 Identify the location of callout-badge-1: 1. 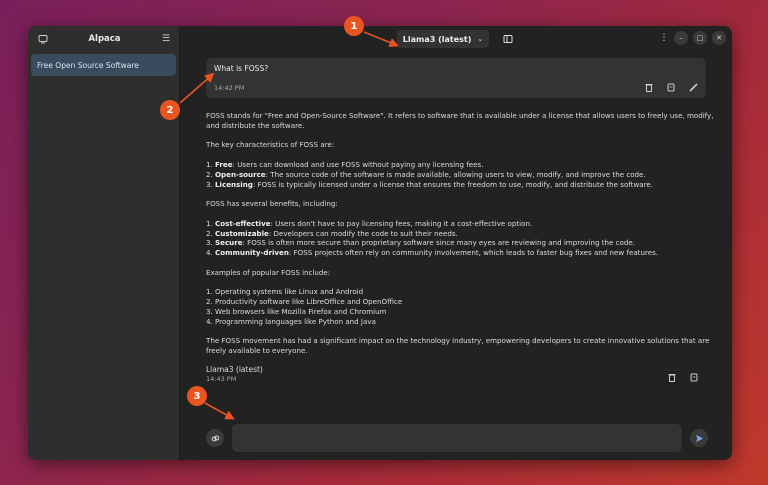
(354, 26).